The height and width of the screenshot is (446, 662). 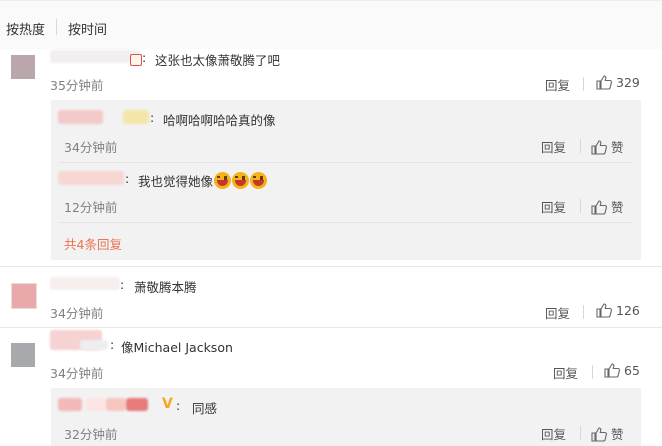 What do you see at coordinates (91, 434) in the screenshot?
I see `reply-time: 32分钟前` at bounding box center [91, 434].